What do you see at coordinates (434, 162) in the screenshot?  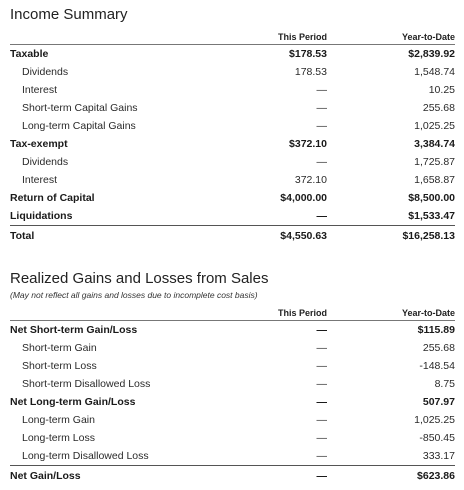 I see `income-row-year-to-date: 1,725.87` at bounding box center [434, 162].